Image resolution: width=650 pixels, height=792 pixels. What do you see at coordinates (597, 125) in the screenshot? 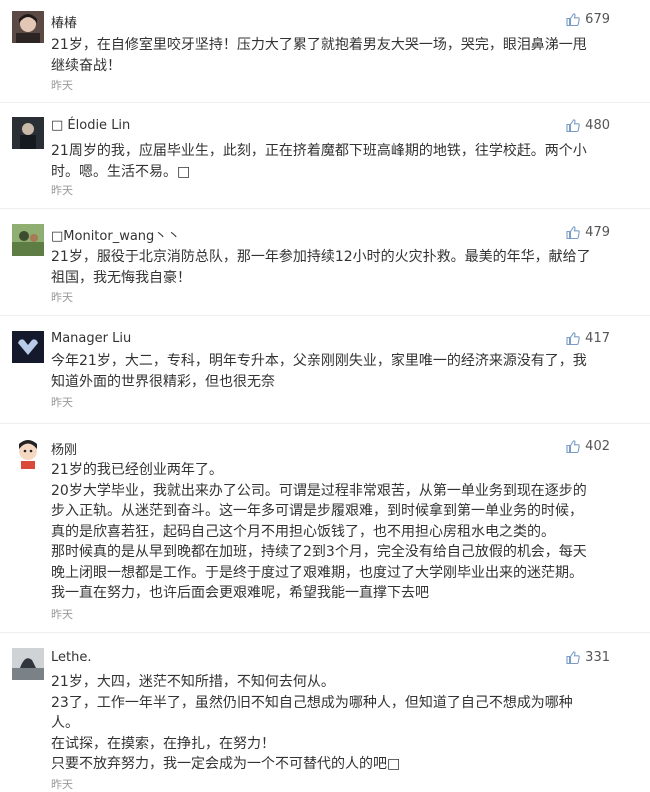
I see `like-count: 480` at bounding box center [597, 125].